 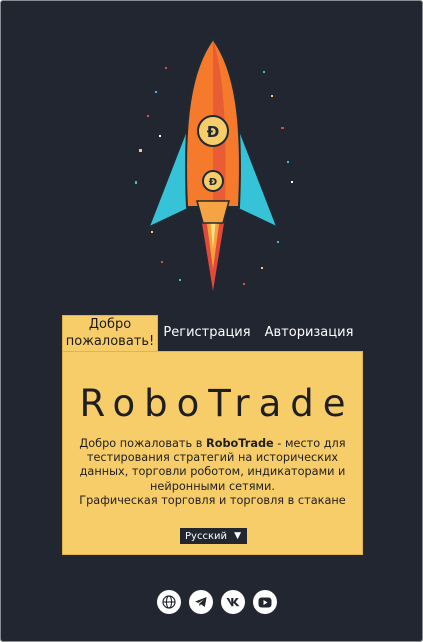 I want to click on language-select: Русский ▼, so click(x=213, y=536).